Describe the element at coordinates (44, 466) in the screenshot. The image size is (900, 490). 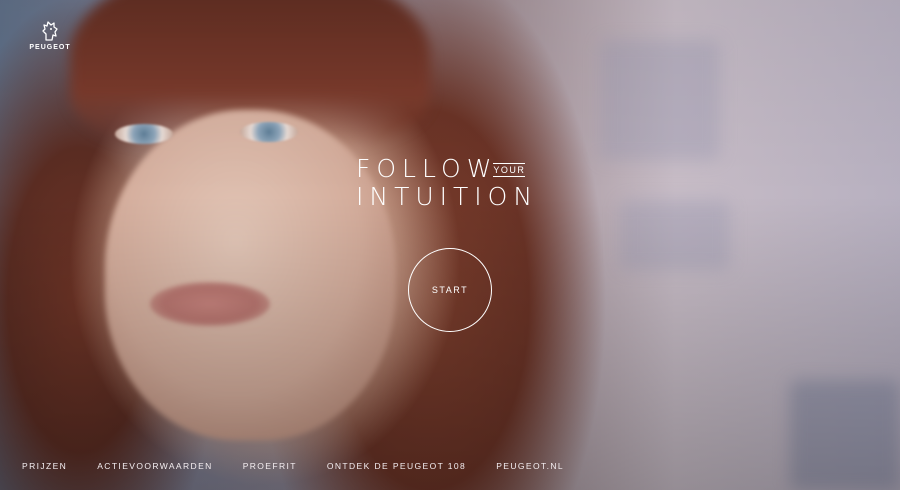
I see `footer-link-prijzen: PRIJZEN` at that location.